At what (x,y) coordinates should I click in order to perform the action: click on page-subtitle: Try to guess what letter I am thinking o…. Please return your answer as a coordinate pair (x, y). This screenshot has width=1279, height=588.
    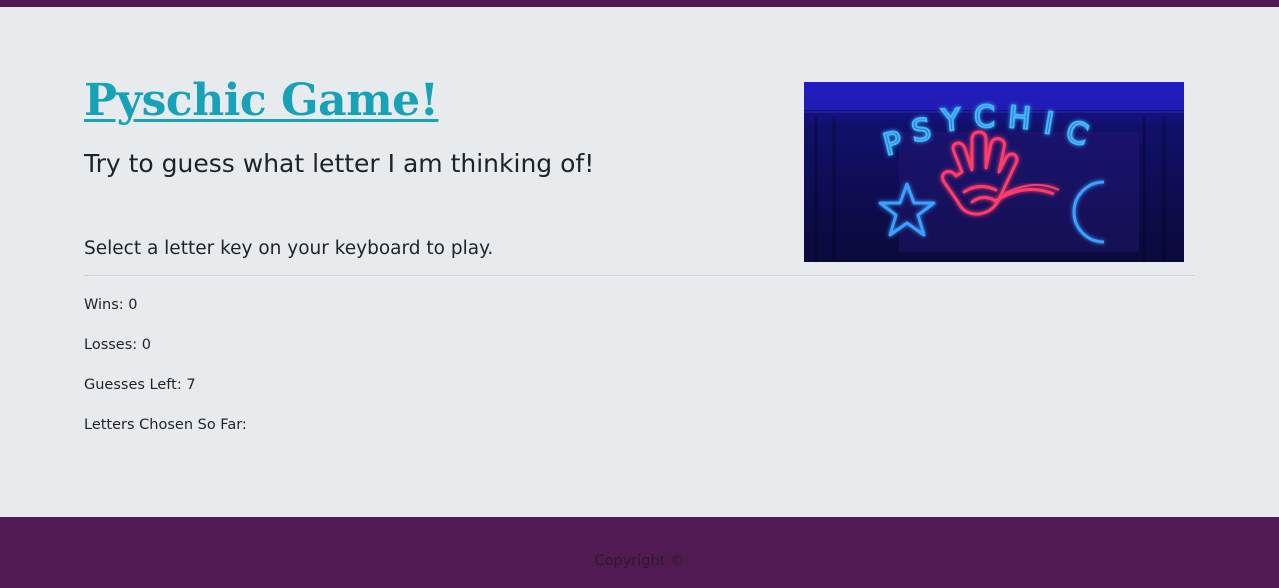
    Looking at the image, I should click on (339, 163).